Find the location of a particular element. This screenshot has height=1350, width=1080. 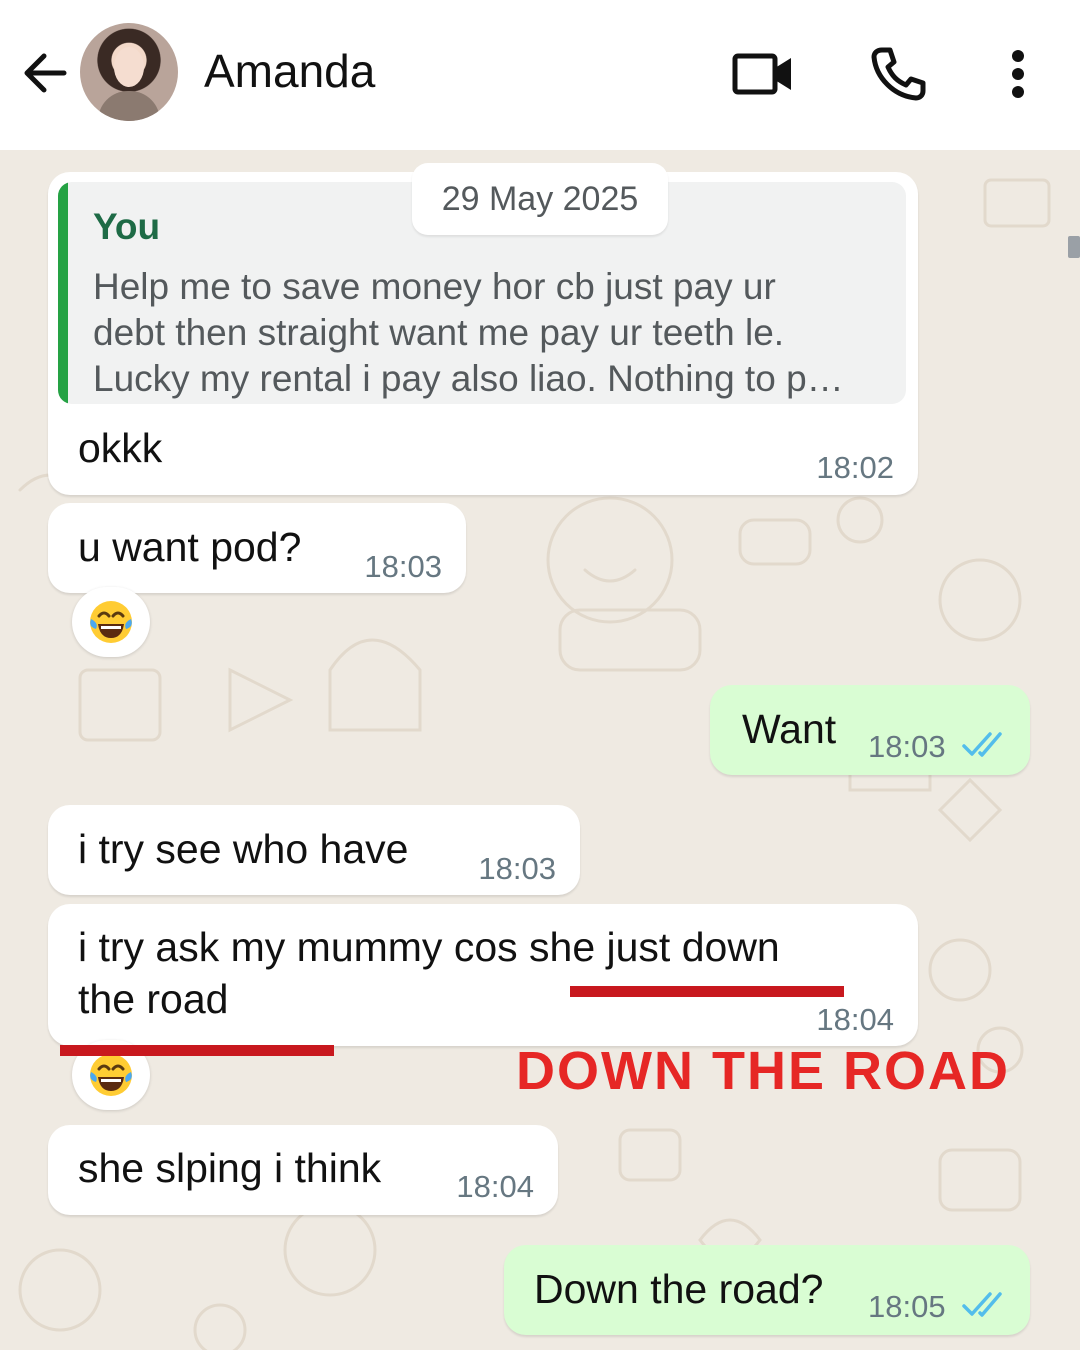

video-camera-icon is located at coordinates (763, 74).